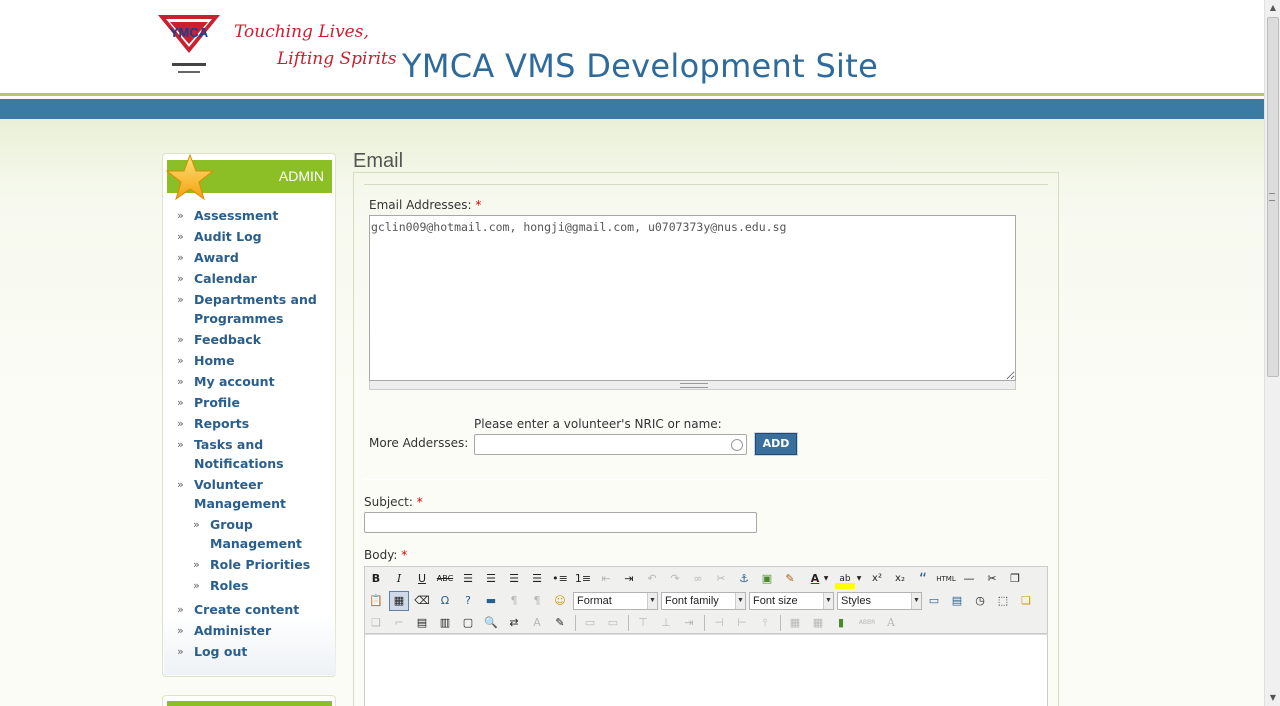 The height and width of the screenshot is (706, 1280). What do you see at coordinates (891, 623) in the screenshot?
I see `acronym-icon: A` at bounding box center [891, 623].